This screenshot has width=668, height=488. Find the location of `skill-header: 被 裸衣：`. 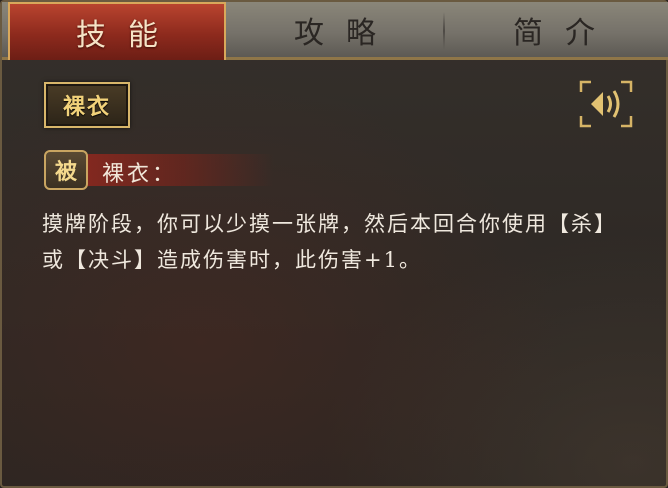

skill-header: 被 裸衣： is located at coordinates (159, 170).